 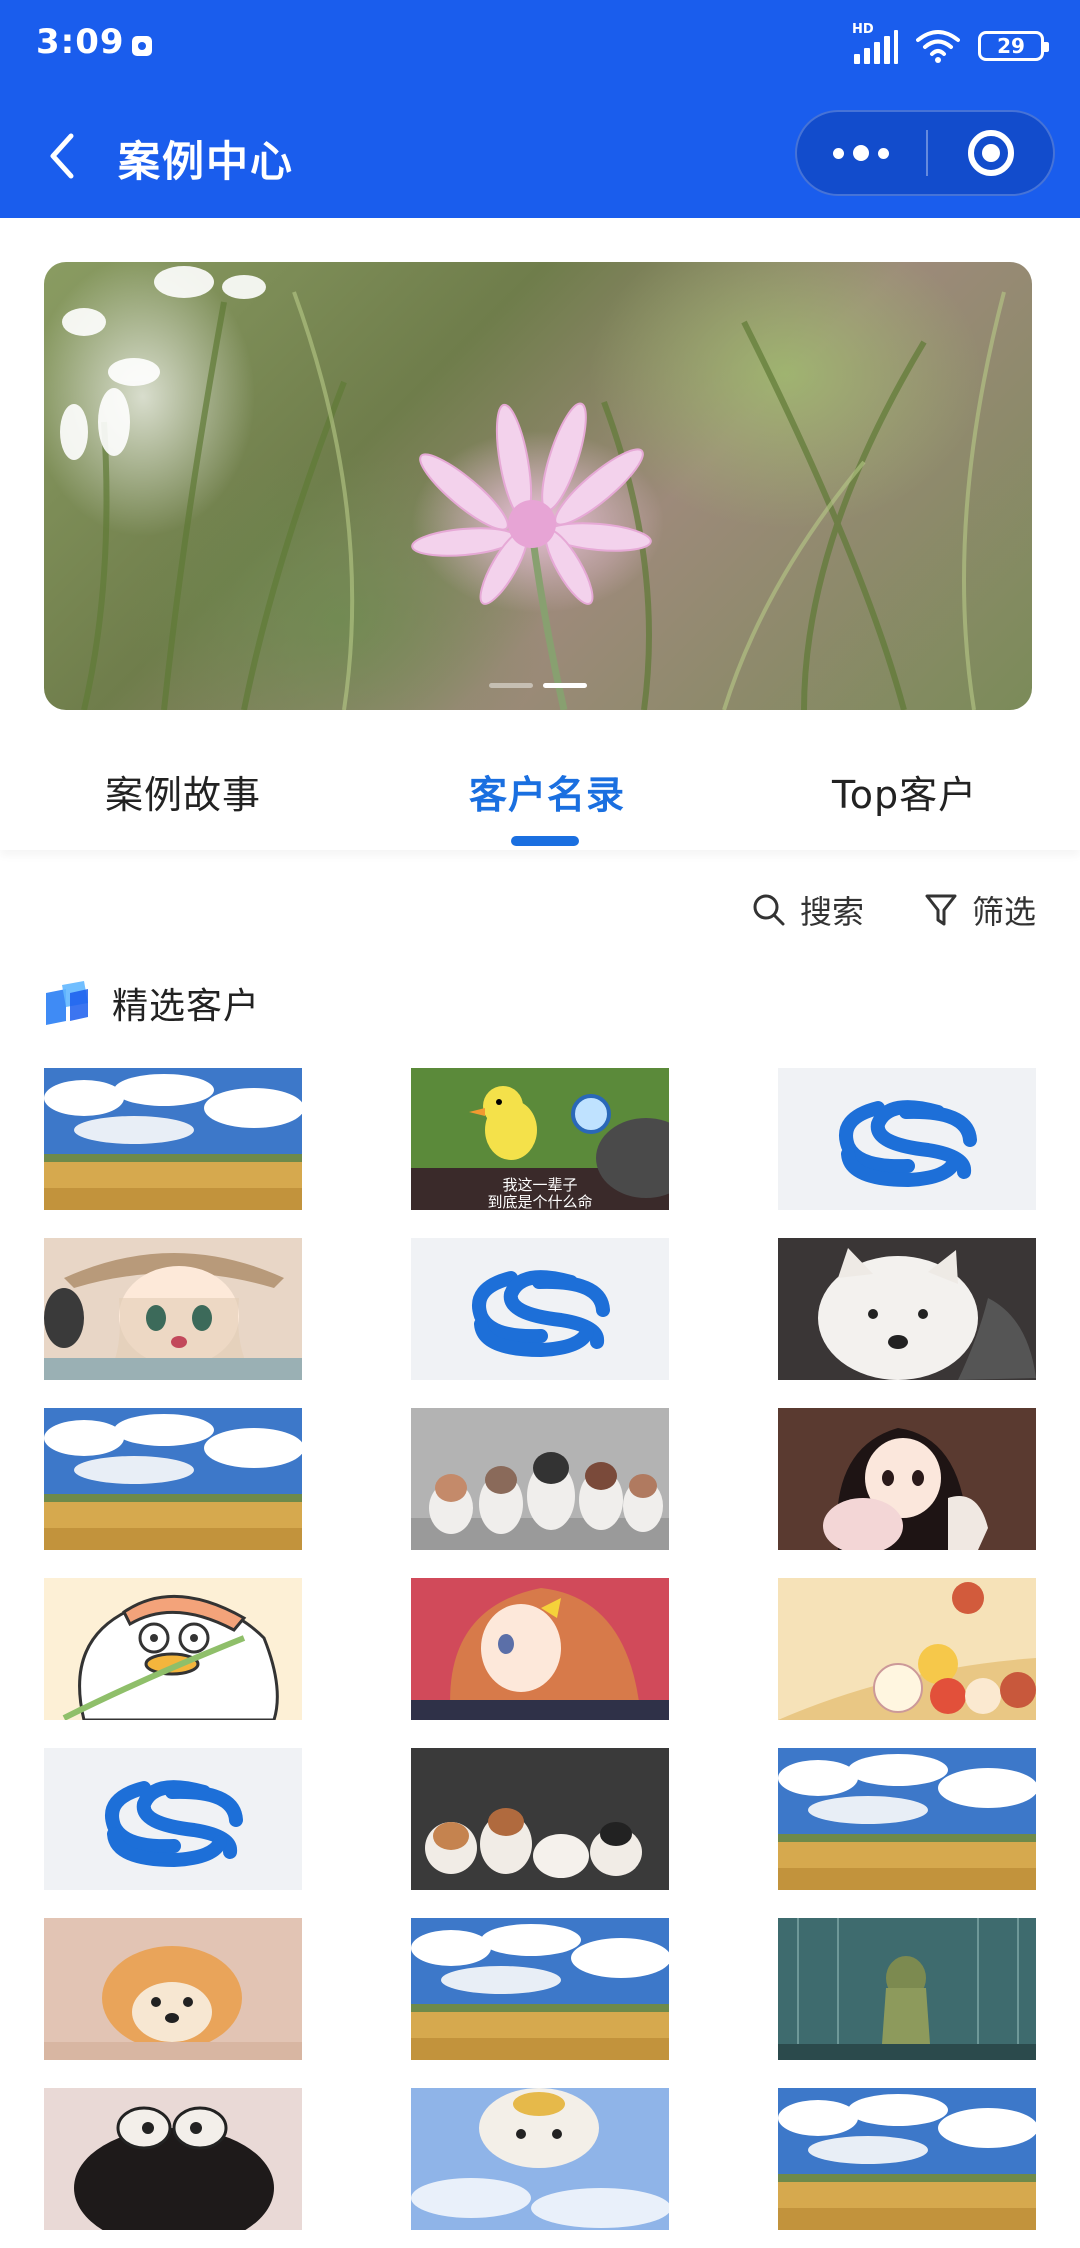 What do you see at coordinates (67, 1003) in the screenshot?
I see `featured-cubes-icon` at bounding box center [67, 1003].